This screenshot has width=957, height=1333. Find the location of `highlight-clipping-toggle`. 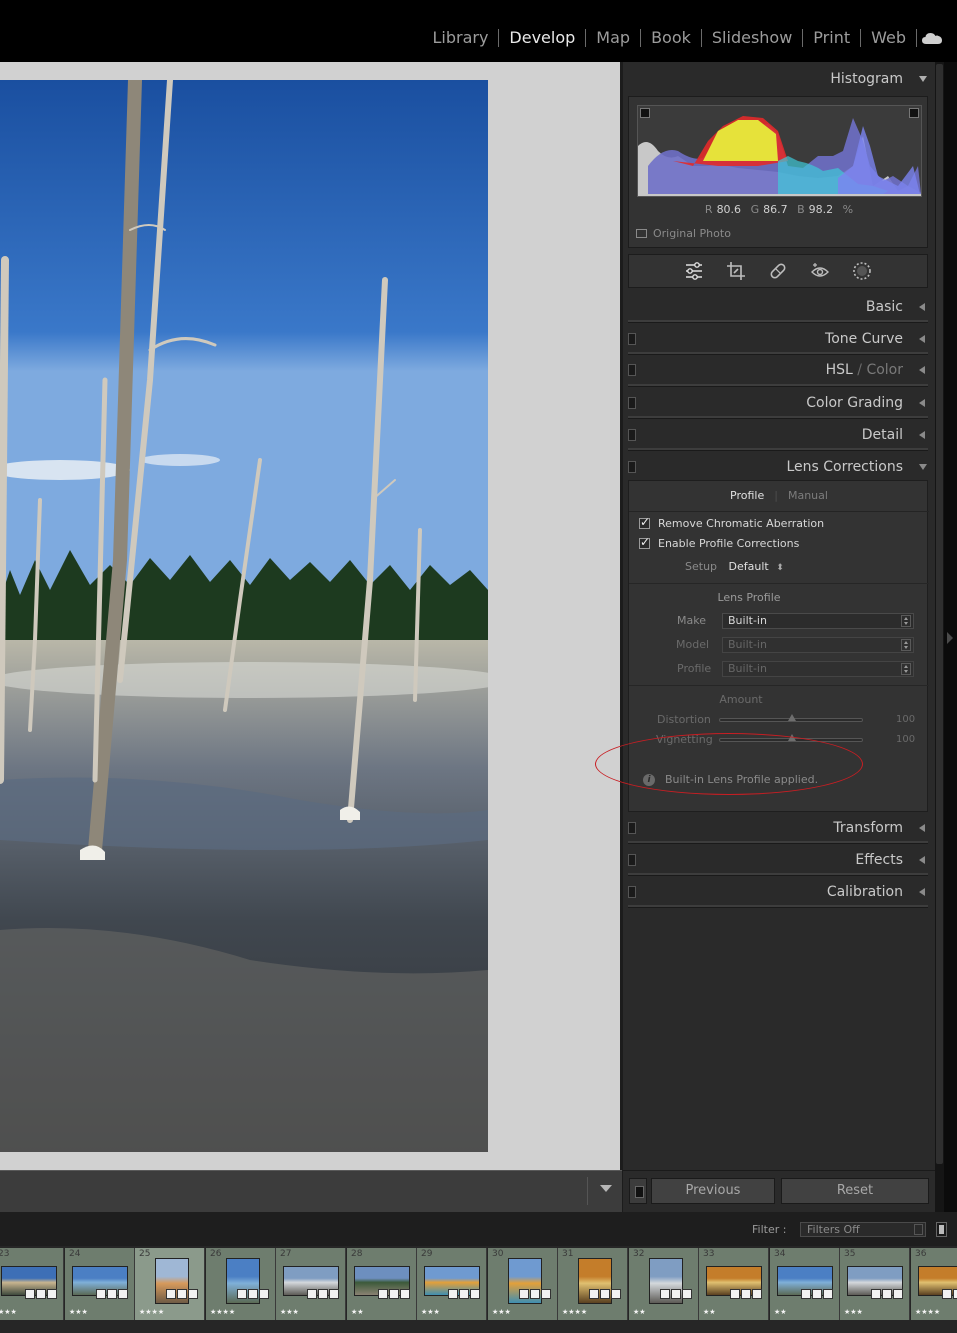

highlight-clipping-toggle is located at coordinates (914, 113).